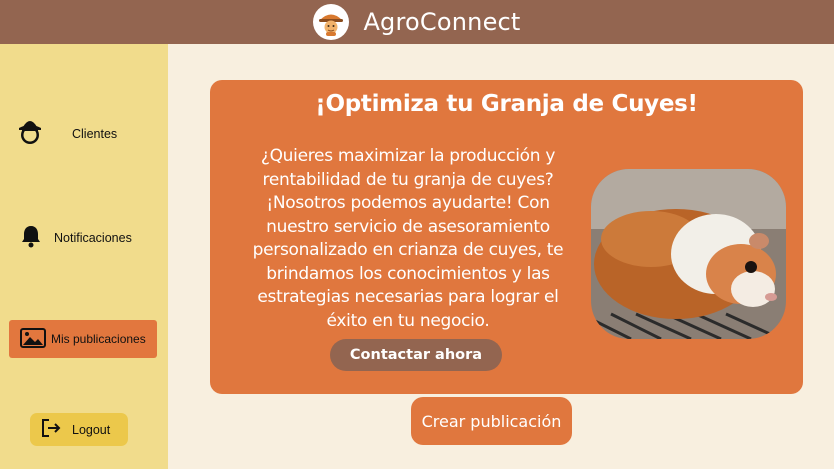 This screenshot has height=469, width=834. What do you see at coordinates (416, 355) in the screenshot?
I see `contact-now-button: Contactar ahora` at bounding box center [416, 355].